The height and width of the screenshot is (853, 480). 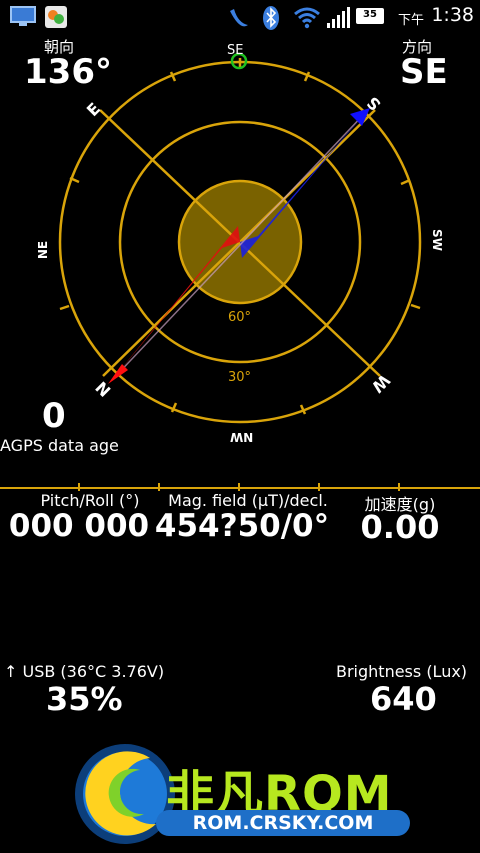 What do you see at coordinates (245, 794) in the screenshot?
I see `watermark-logo: 非凡RQM ROM.CRSKY.COM` at bounding box center [245, 794].